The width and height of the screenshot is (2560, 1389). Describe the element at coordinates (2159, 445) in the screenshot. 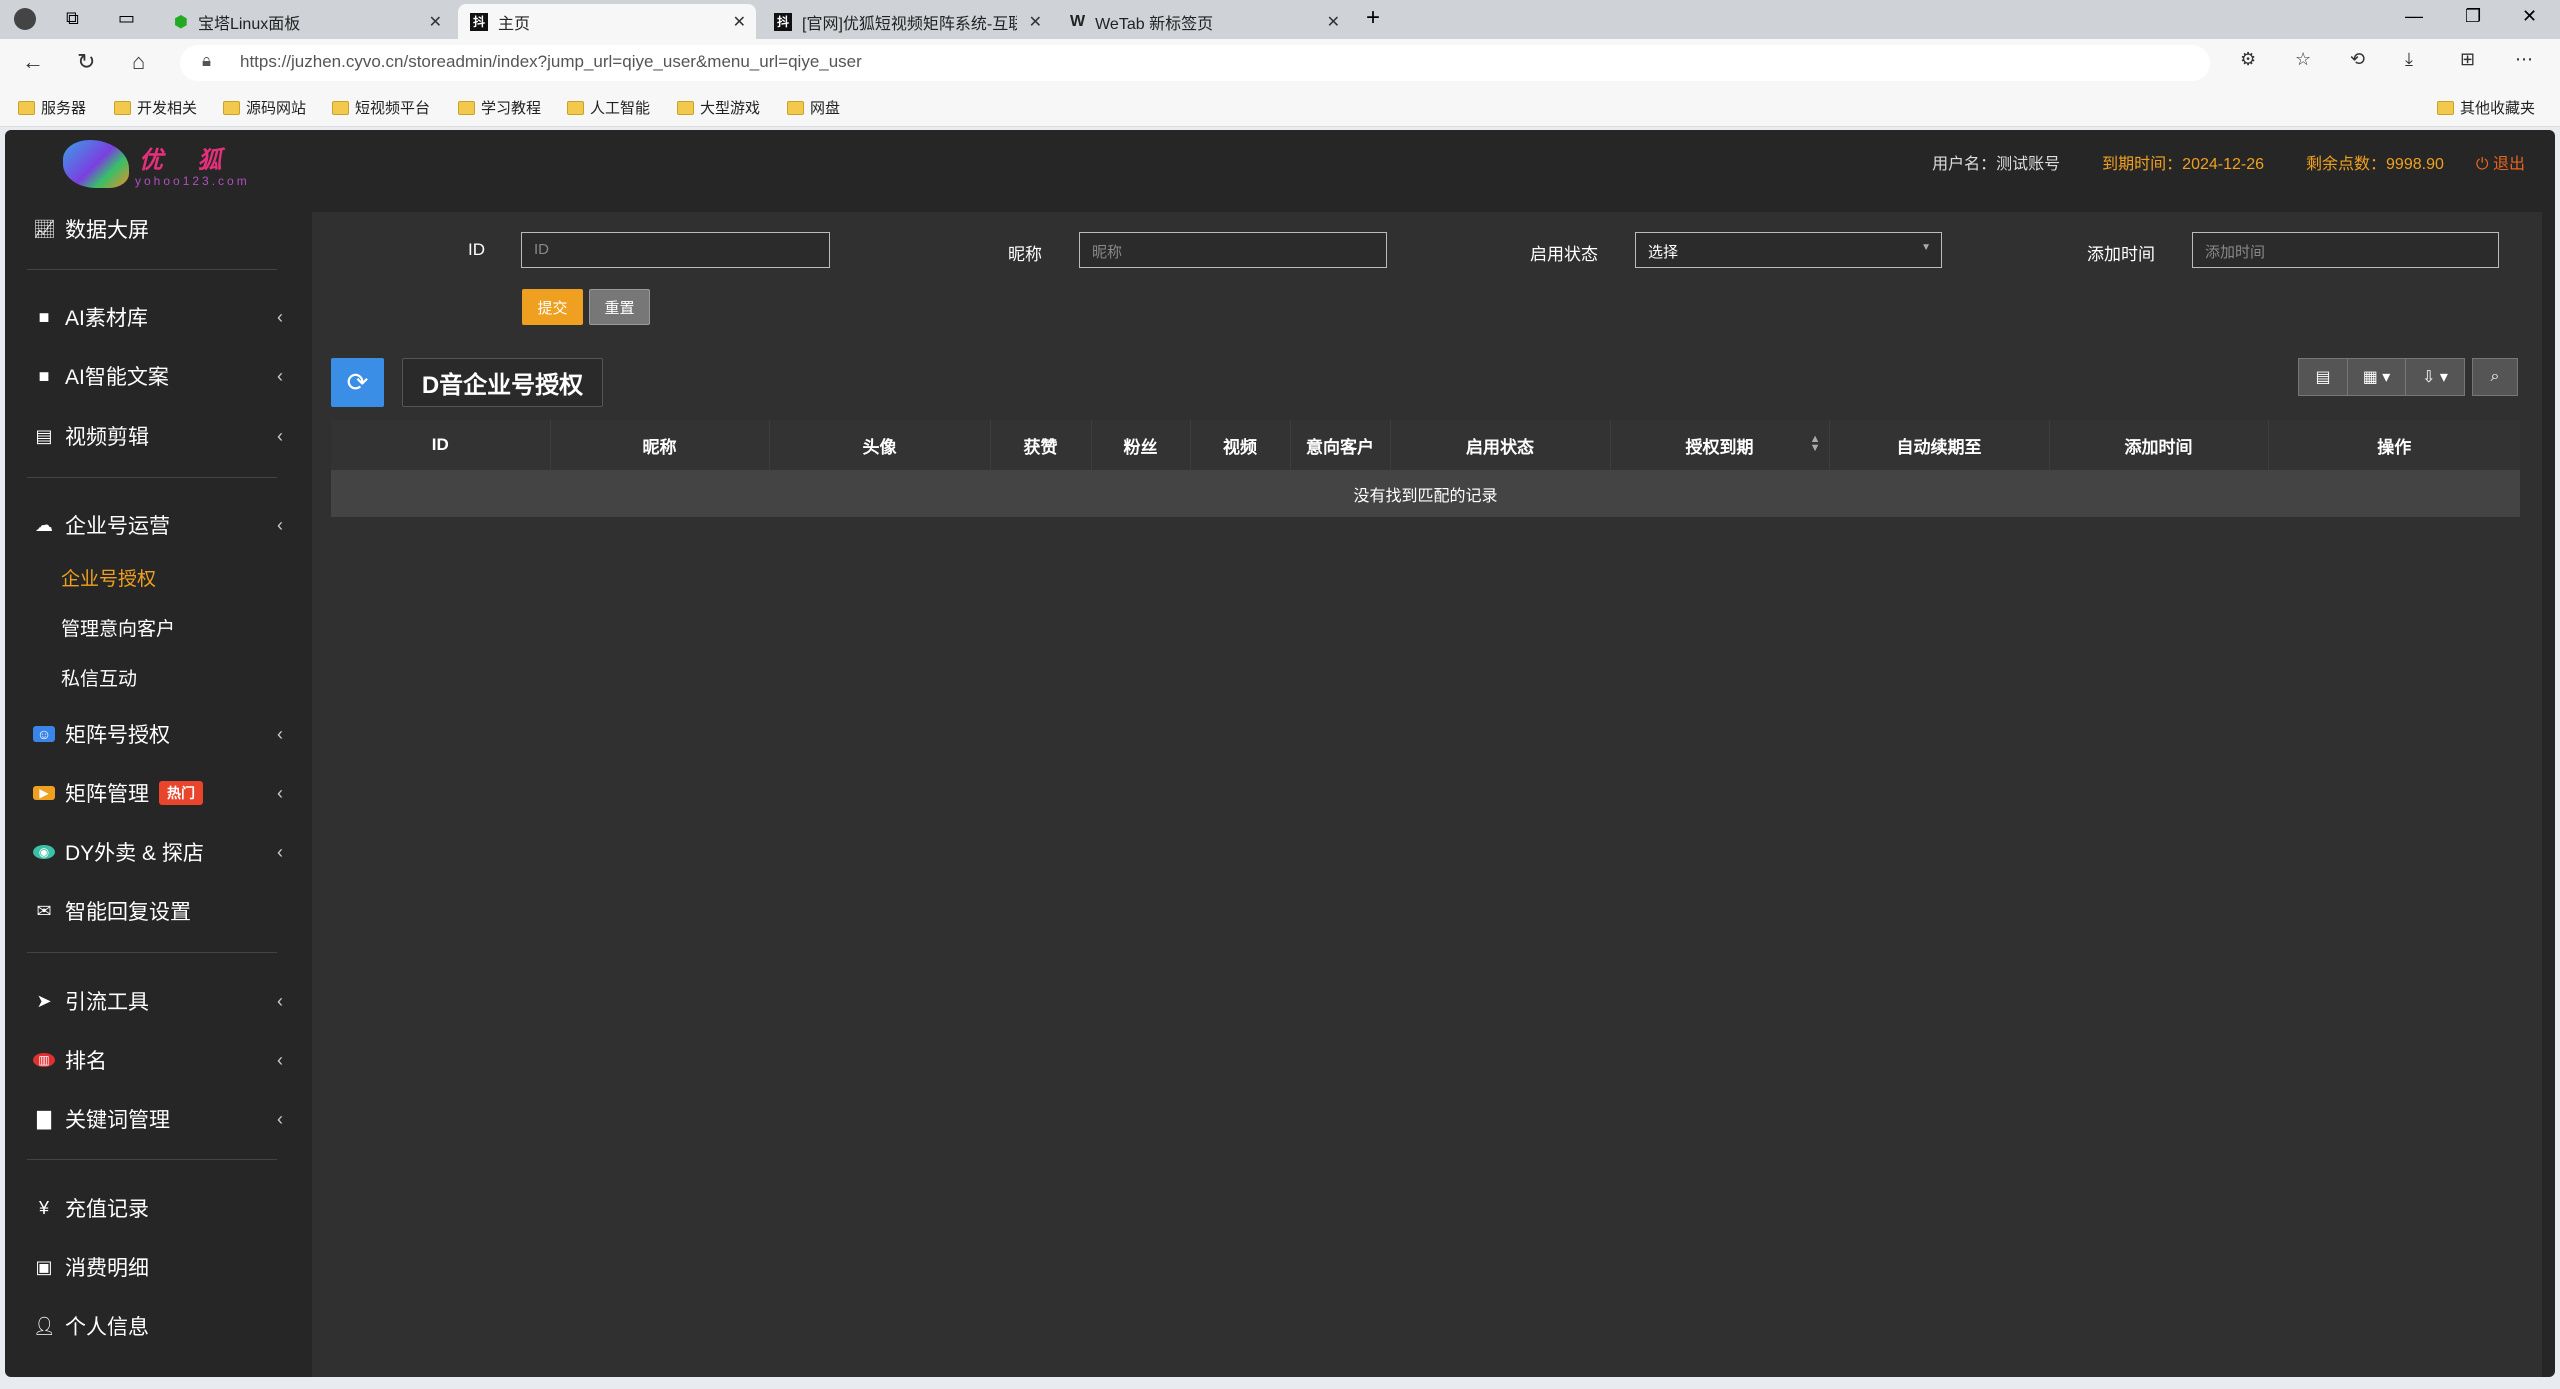

I see `column-header-add-time: 添加时间` at that location.